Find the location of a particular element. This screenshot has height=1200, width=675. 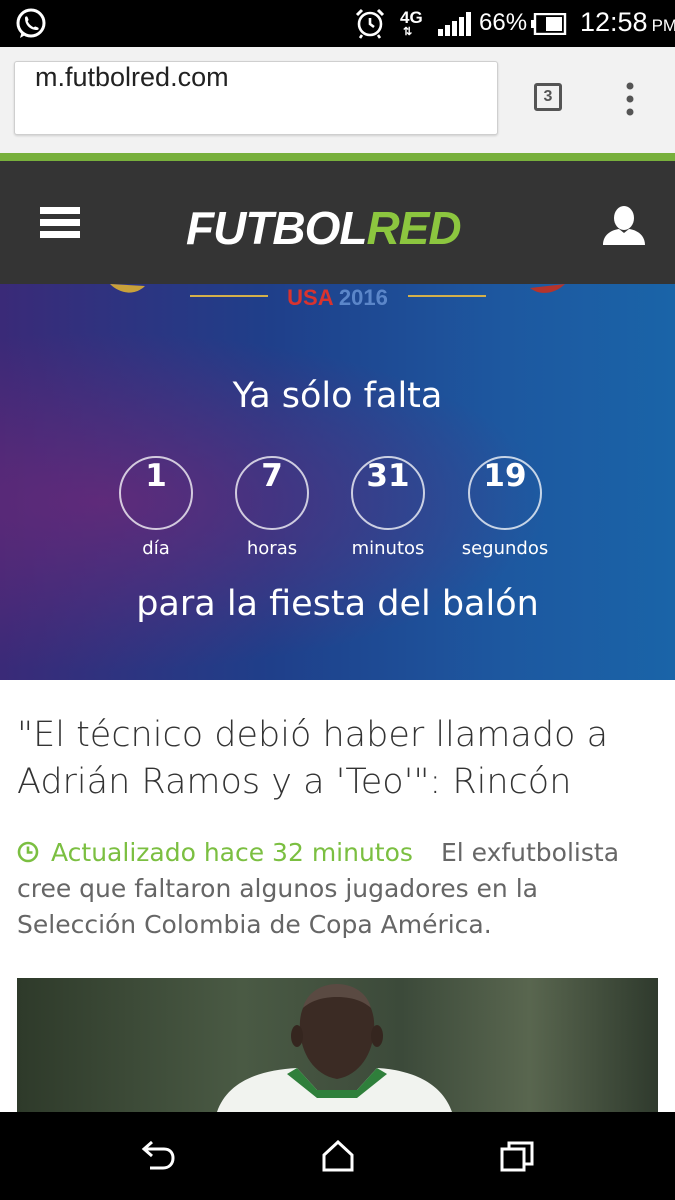

countdown-label: minutos is located at coordinates (388, 548).